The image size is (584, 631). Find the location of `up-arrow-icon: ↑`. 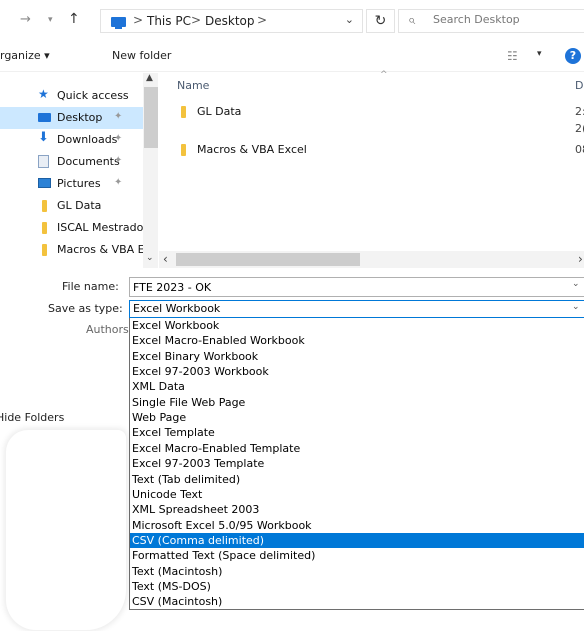

up-arrow-icon: ↑ is located at coordinates (74, 19).